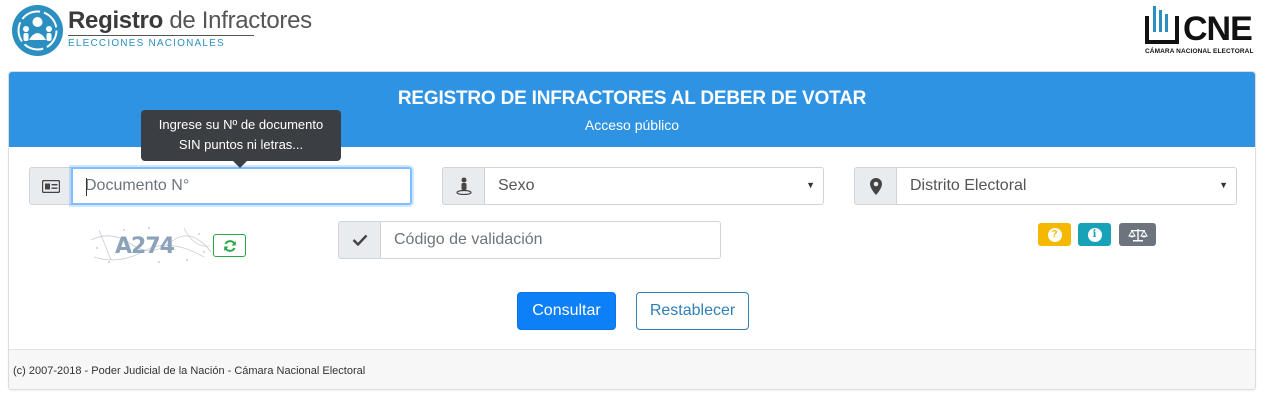 The image size is (1267, 408). I want to click on info-icon: i, so click(1094, 234).